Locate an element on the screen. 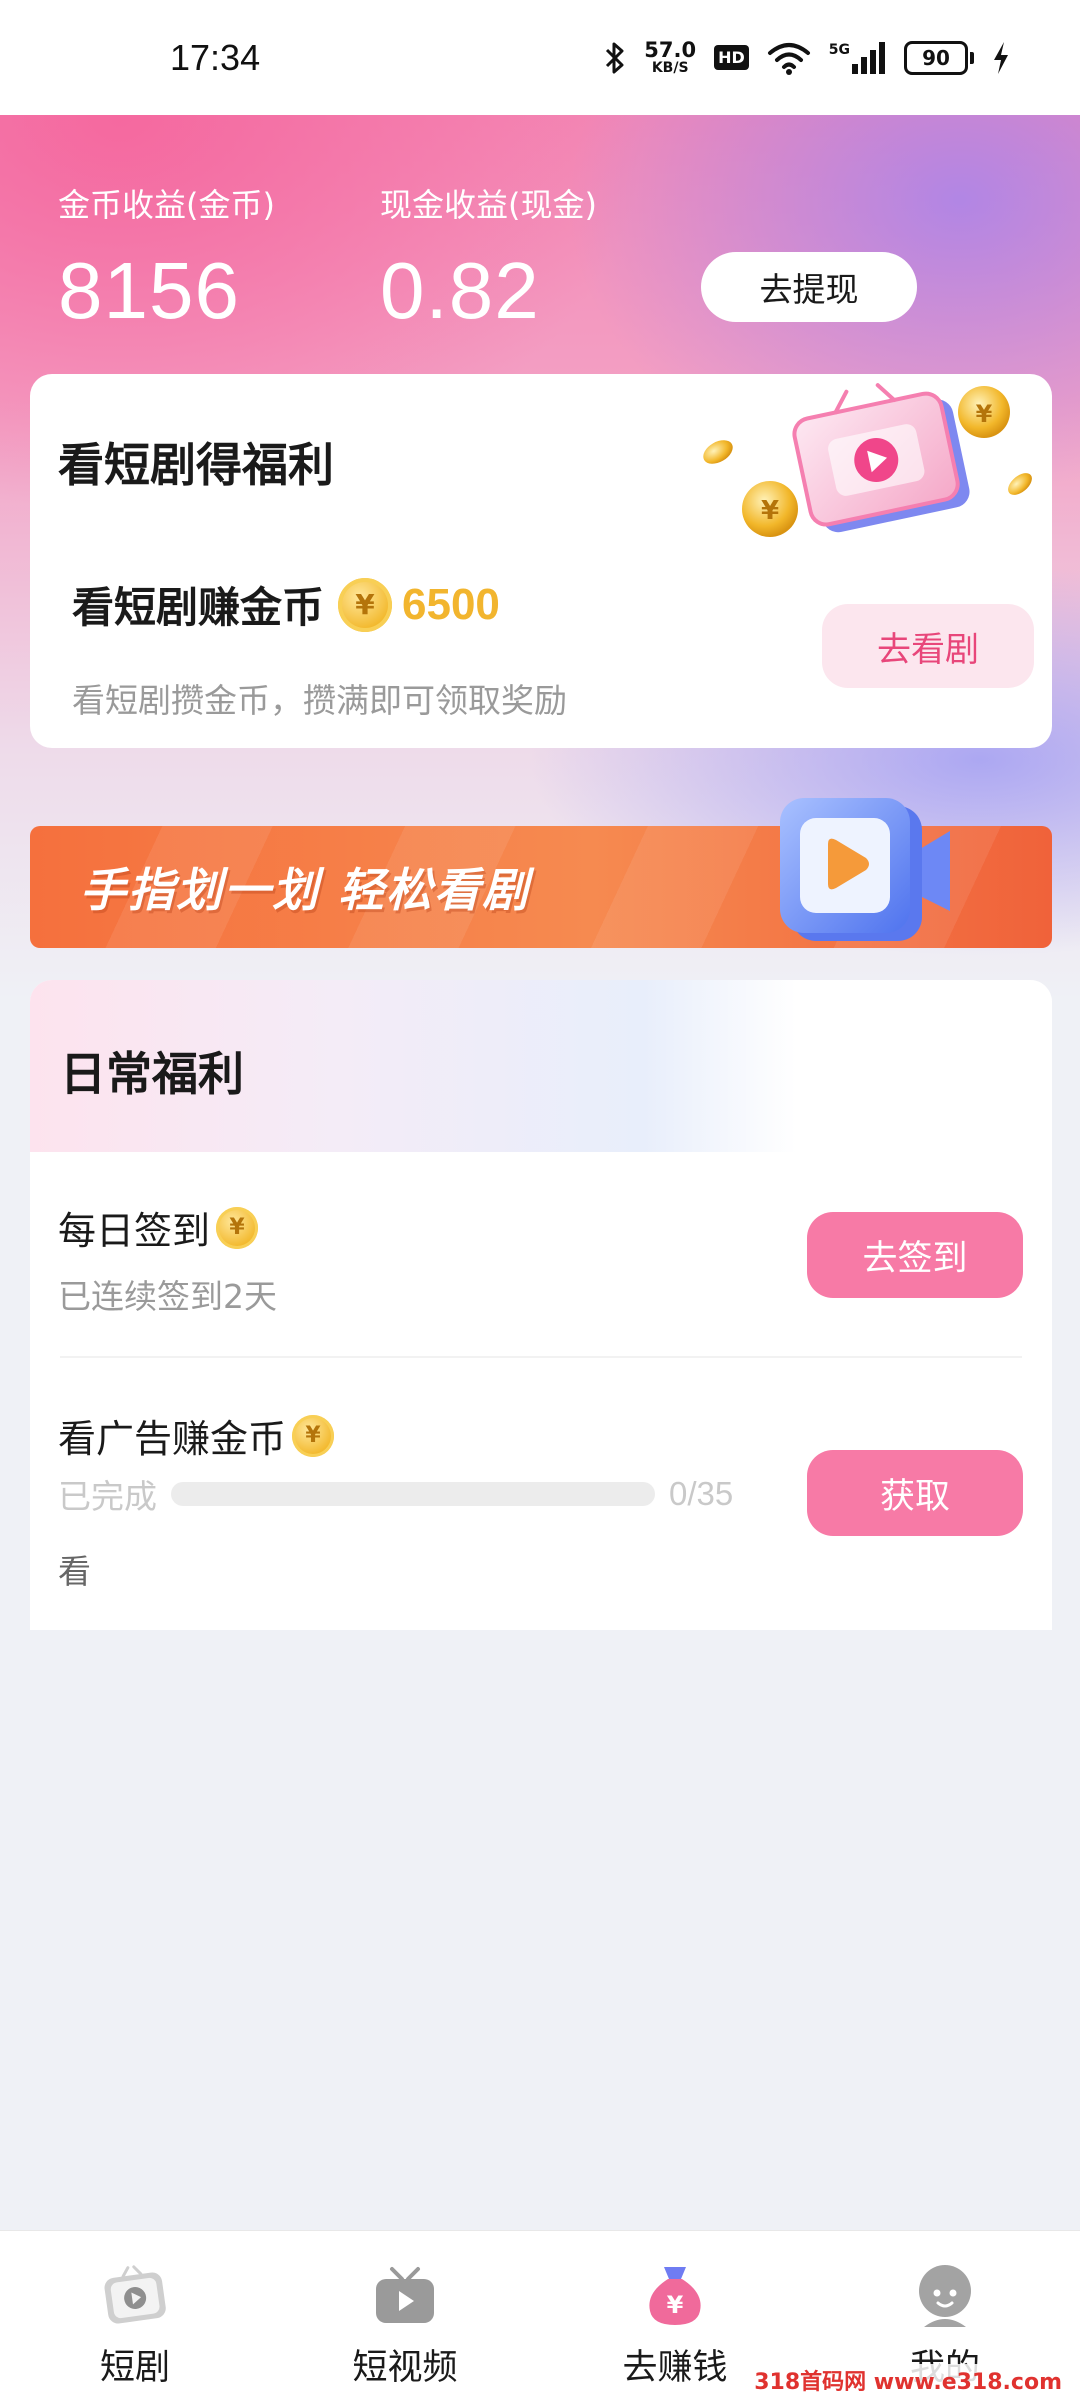 The width and height of the screenshot is (1080, 2400). tv-icon is located at coordinates (405, 2295).